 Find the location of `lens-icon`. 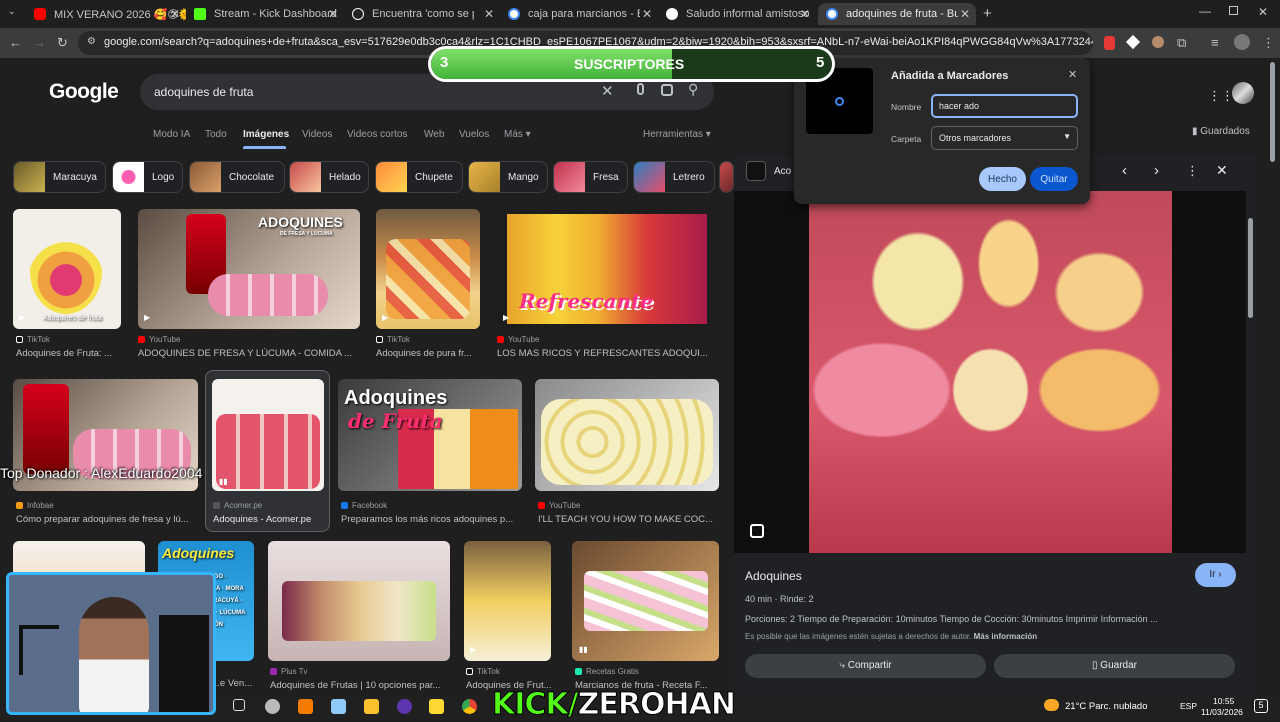

lens-icon is located at coordinates (667, 90).